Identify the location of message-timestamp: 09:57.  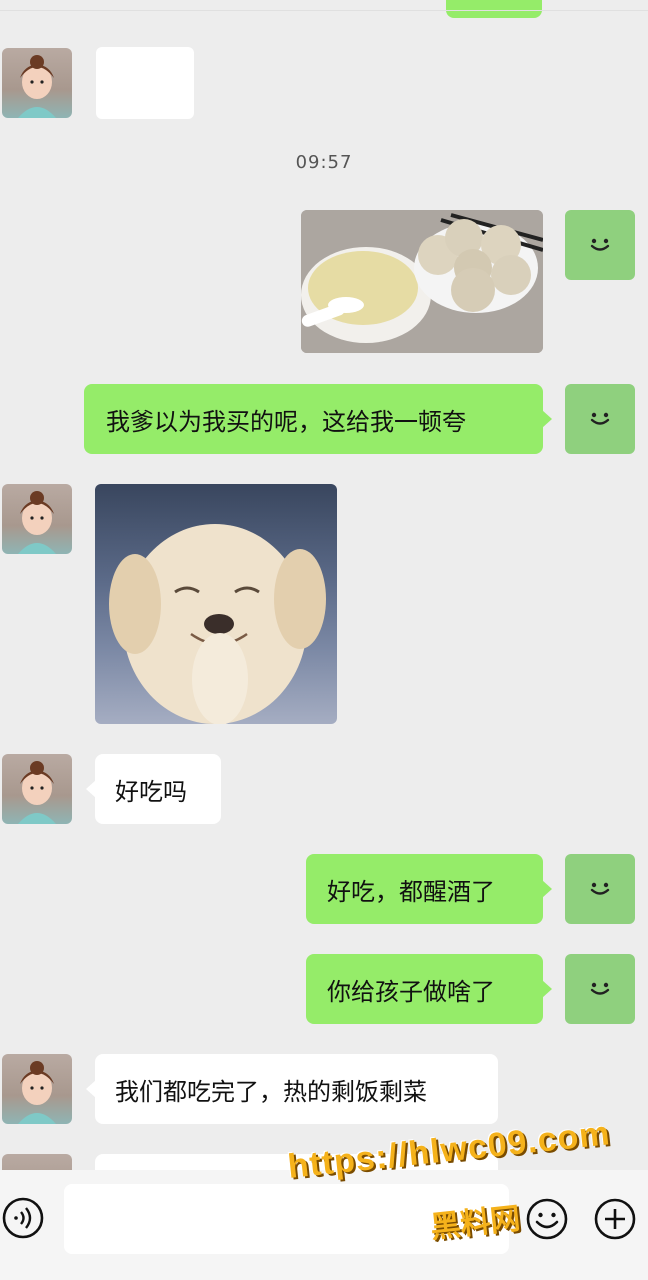
(324, 162).